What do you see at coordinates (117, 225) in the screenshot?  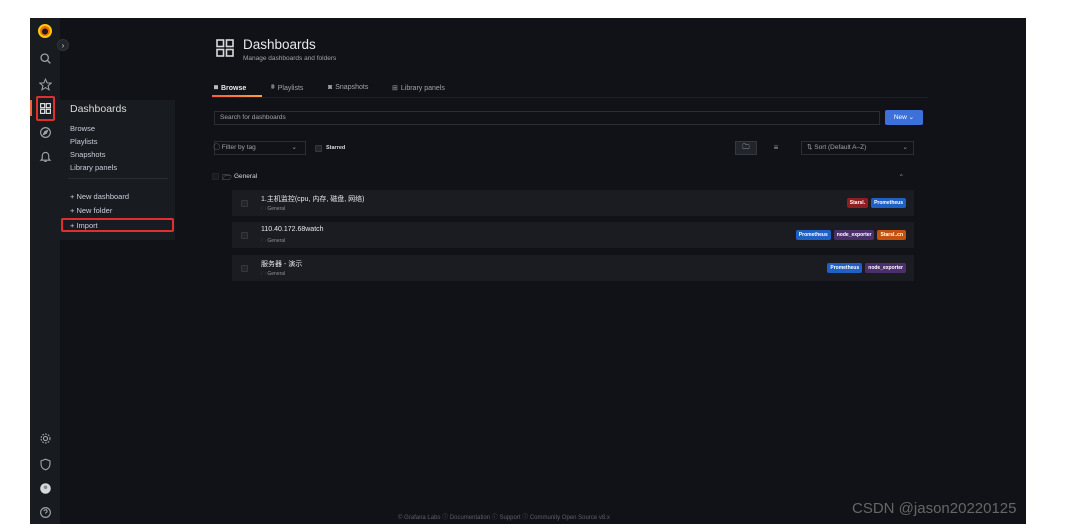 I see `highlight-box-import` at bounding box center [117, 225].